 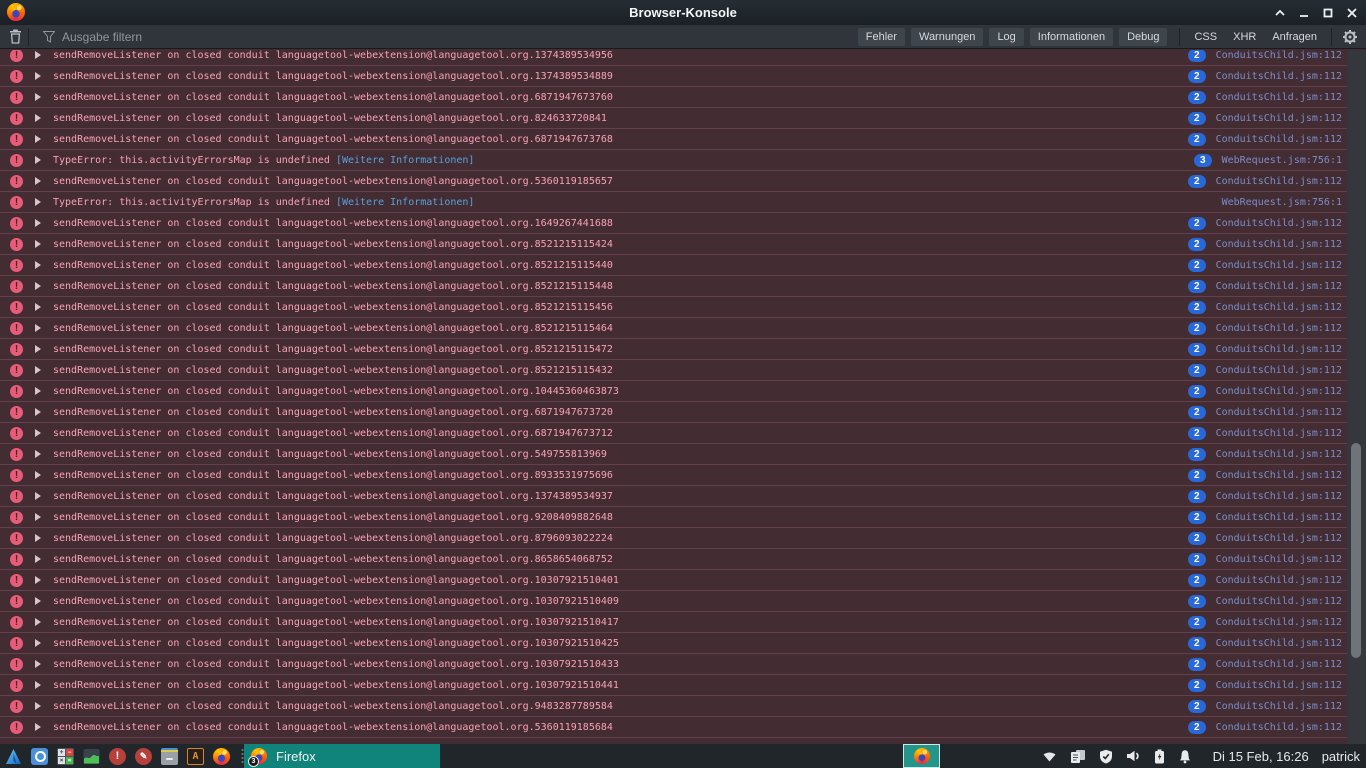 What do you see at coordinates (1049, 756) in the screenshot?
I see `network-tray-icon` at bounding box center [1049, 756].